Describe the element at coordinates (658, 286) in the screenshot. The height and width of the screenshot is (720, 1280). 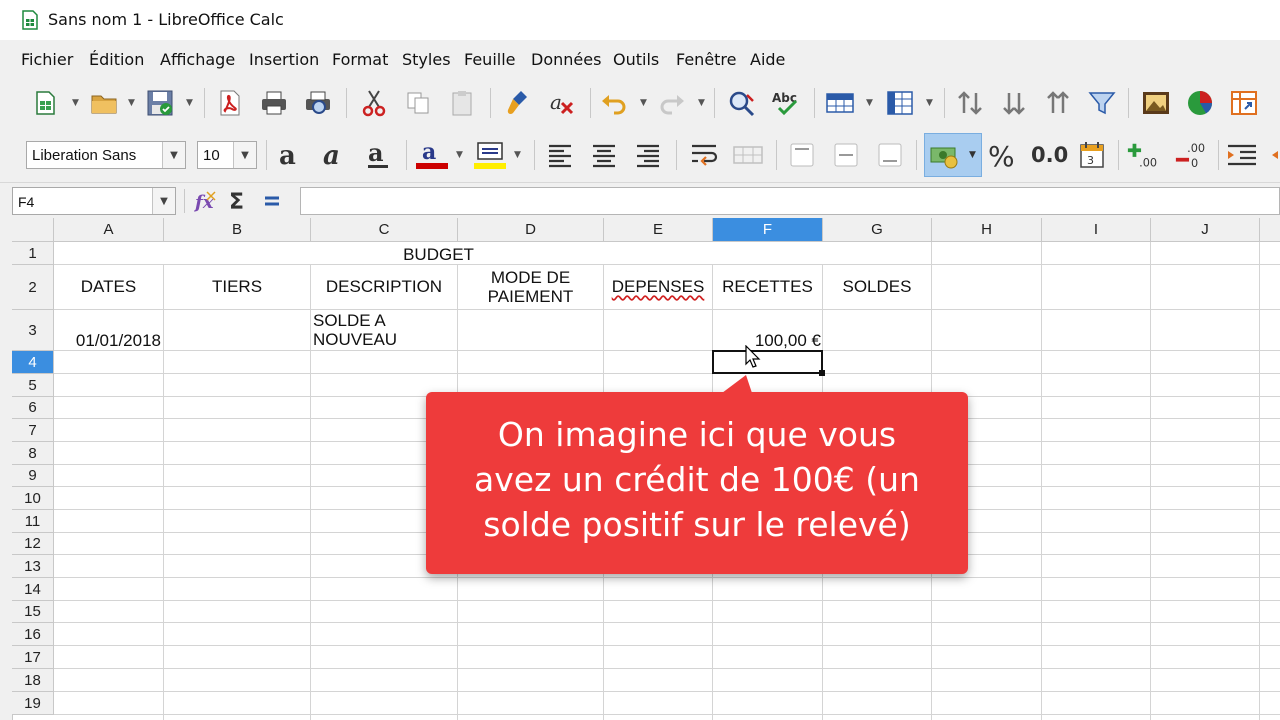
I see `cell-e2: DEPENSES` at that location.